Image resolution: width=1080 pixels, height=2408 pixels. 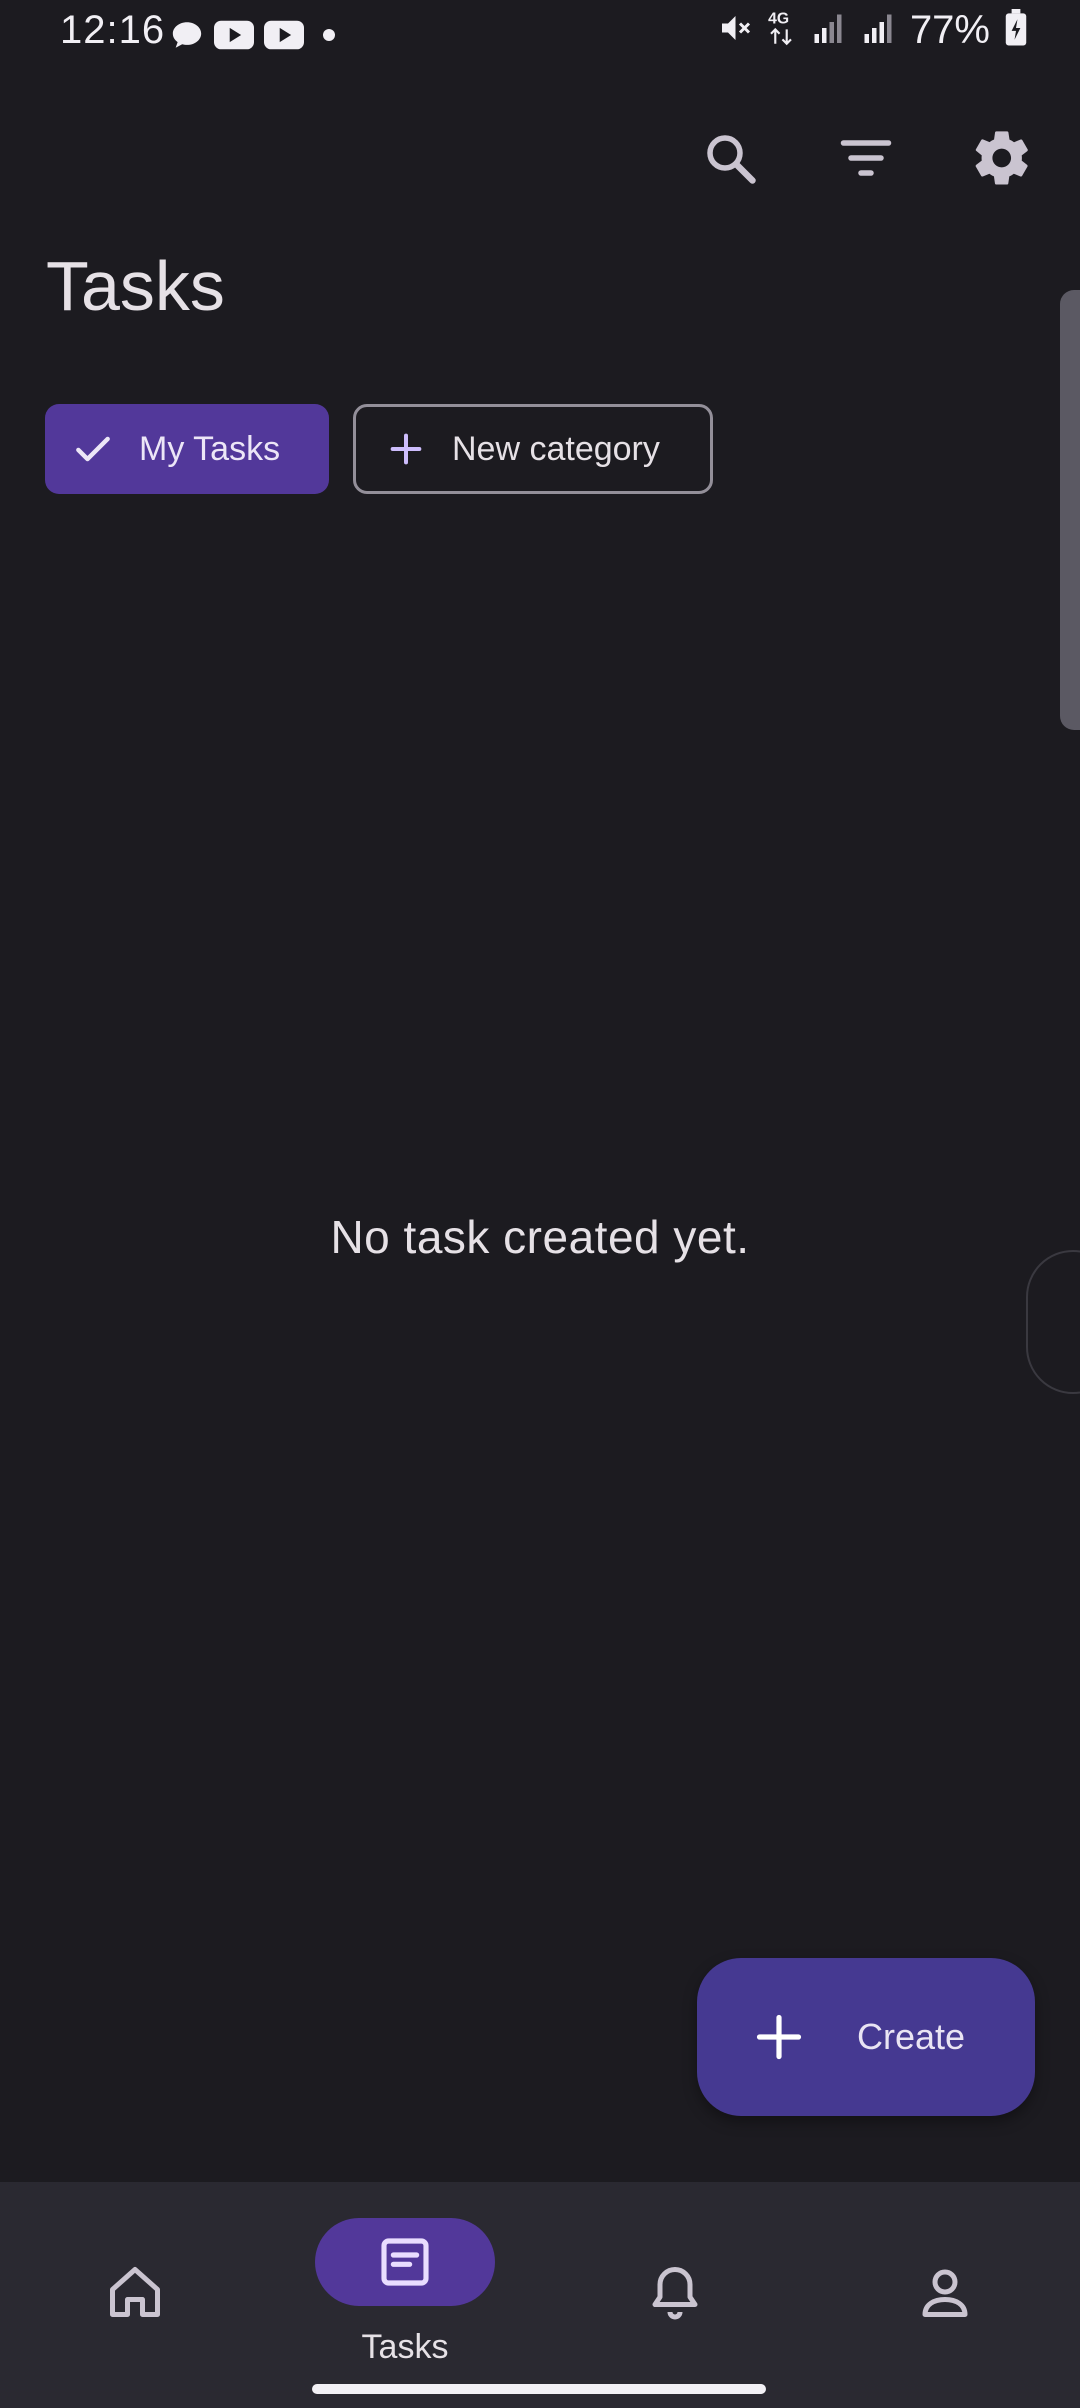 What do you see at coordinates (1053, 1322) in the screenshot?
I see `edge-panel-handle` at bounding box center [1053, 1322].